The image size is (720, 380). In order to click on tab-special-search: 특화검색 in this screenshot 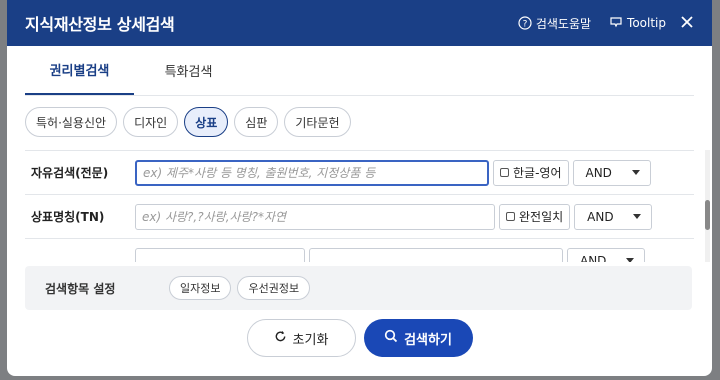, I will do `click(188, 70)`.